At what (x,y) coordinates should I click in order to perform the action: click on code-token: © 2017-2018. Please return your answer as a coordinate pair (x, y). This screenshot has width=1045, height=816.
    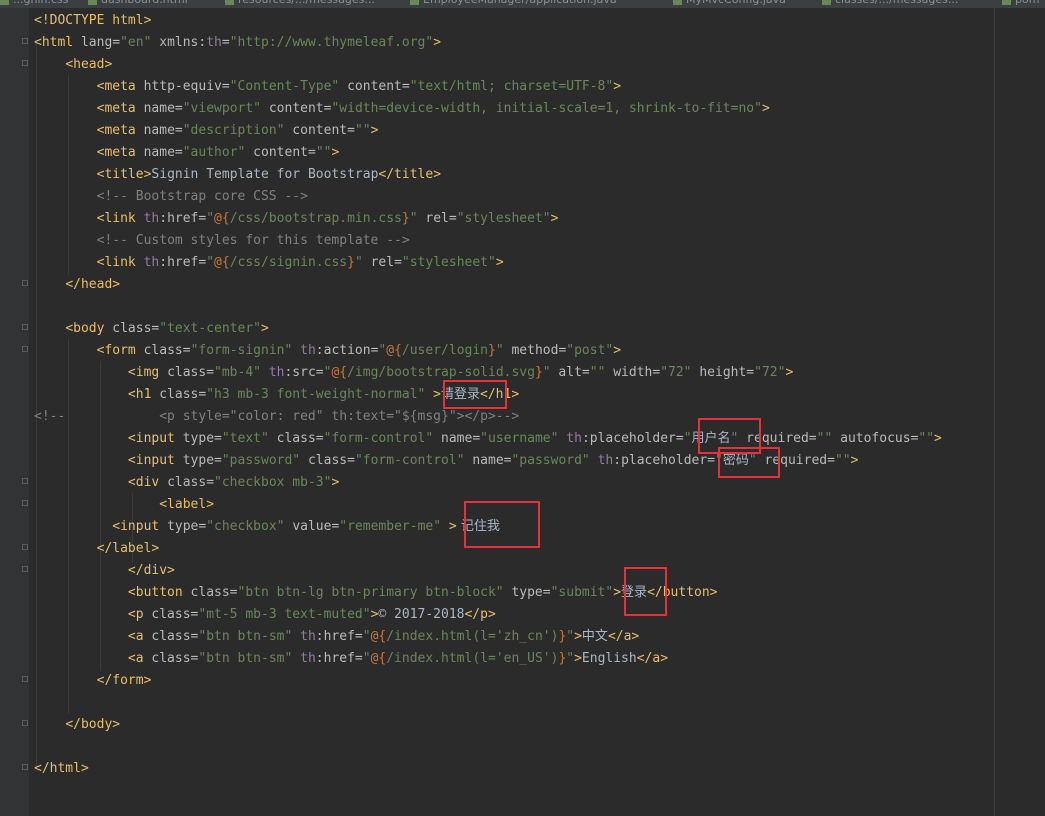
    Looking at the image, I should click on (421, 614).